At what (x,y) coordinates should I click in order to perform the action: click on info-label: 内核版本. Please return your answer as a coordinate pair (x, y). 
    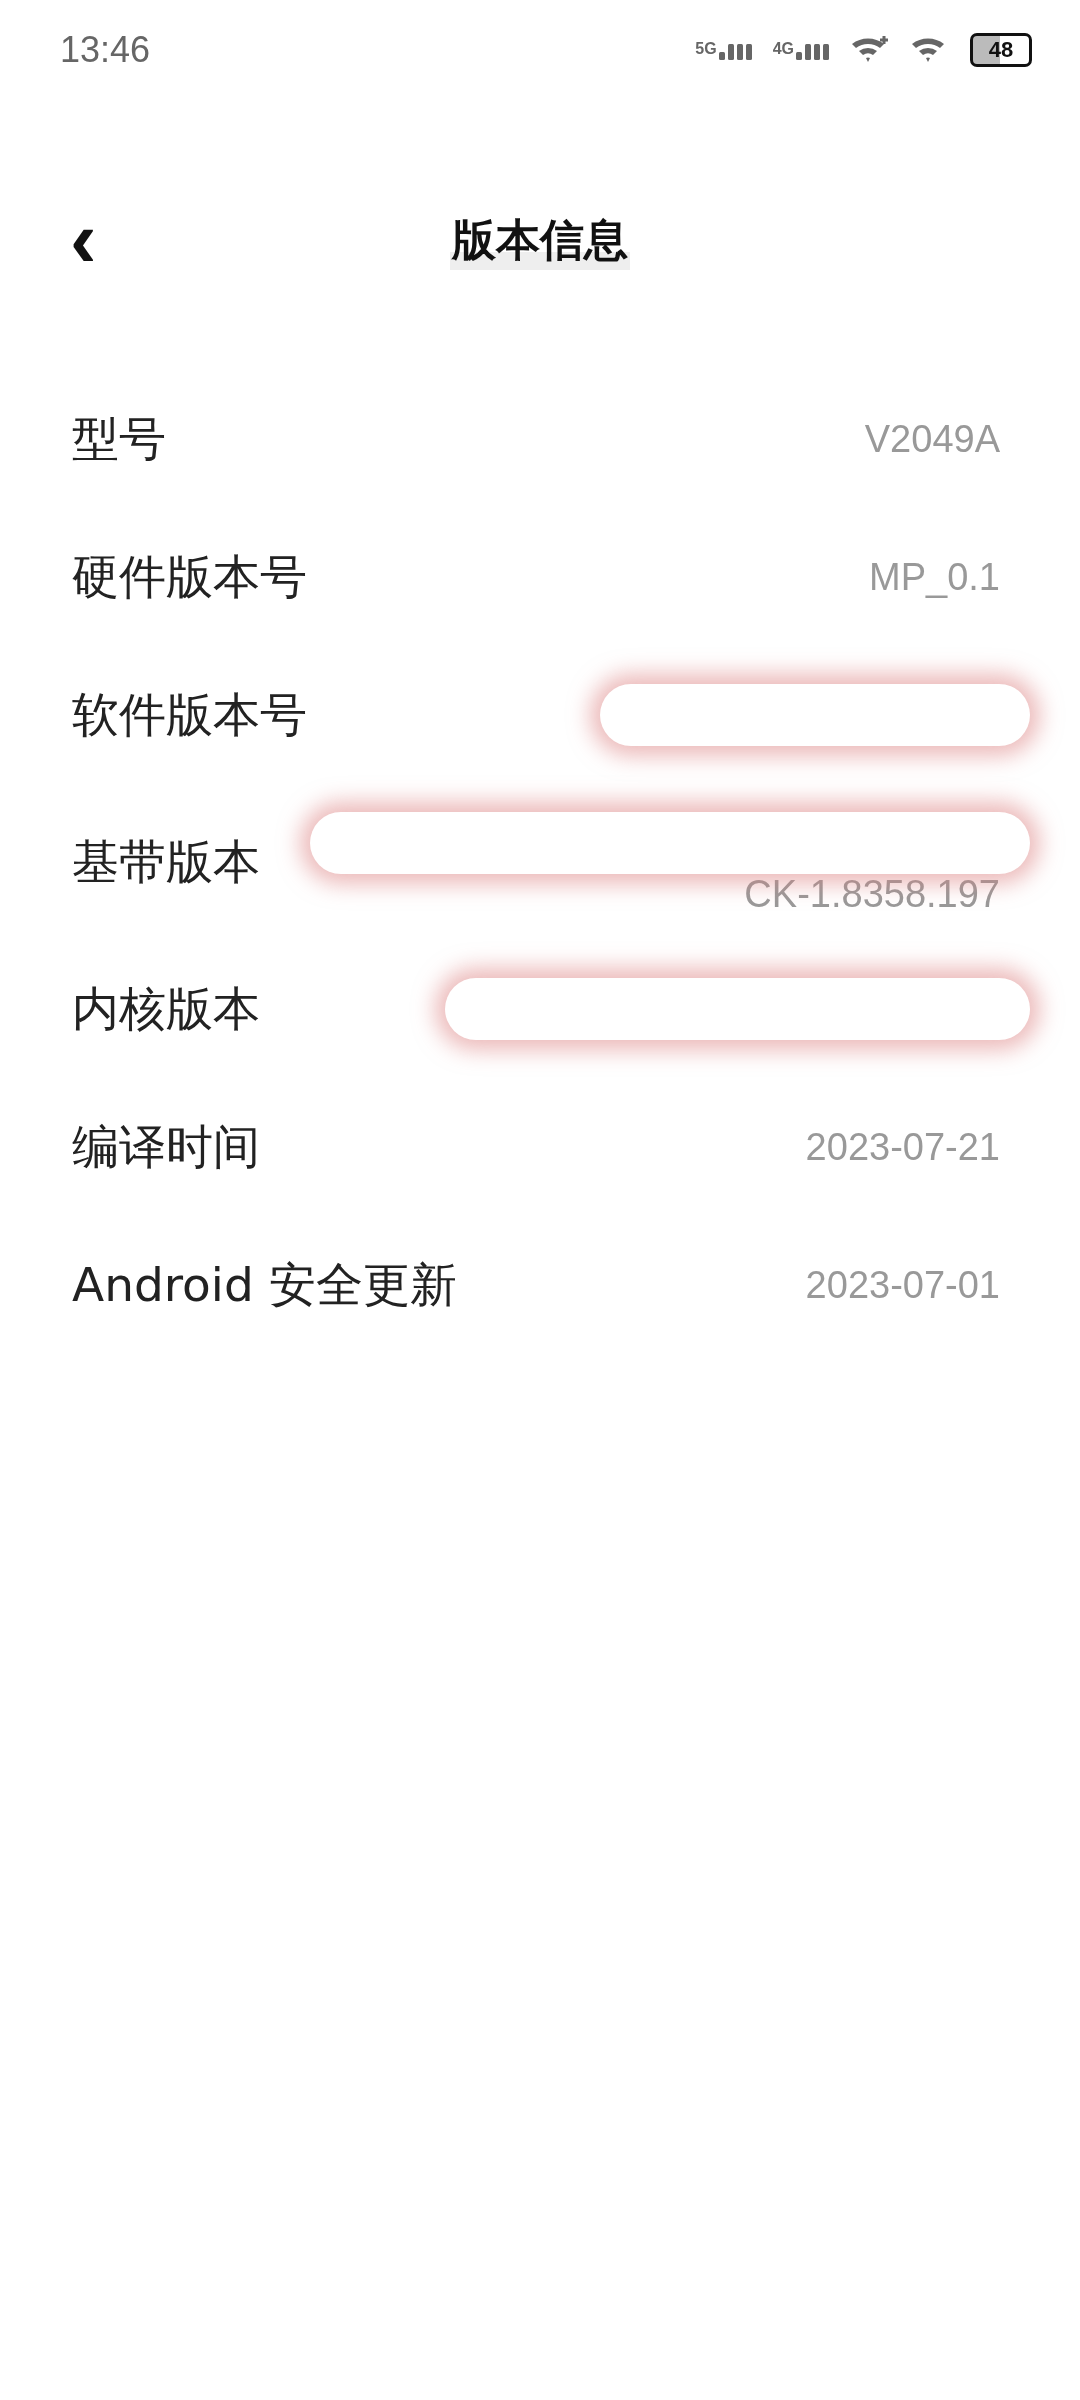
    Looking at the image, I should click on (166, 1008).